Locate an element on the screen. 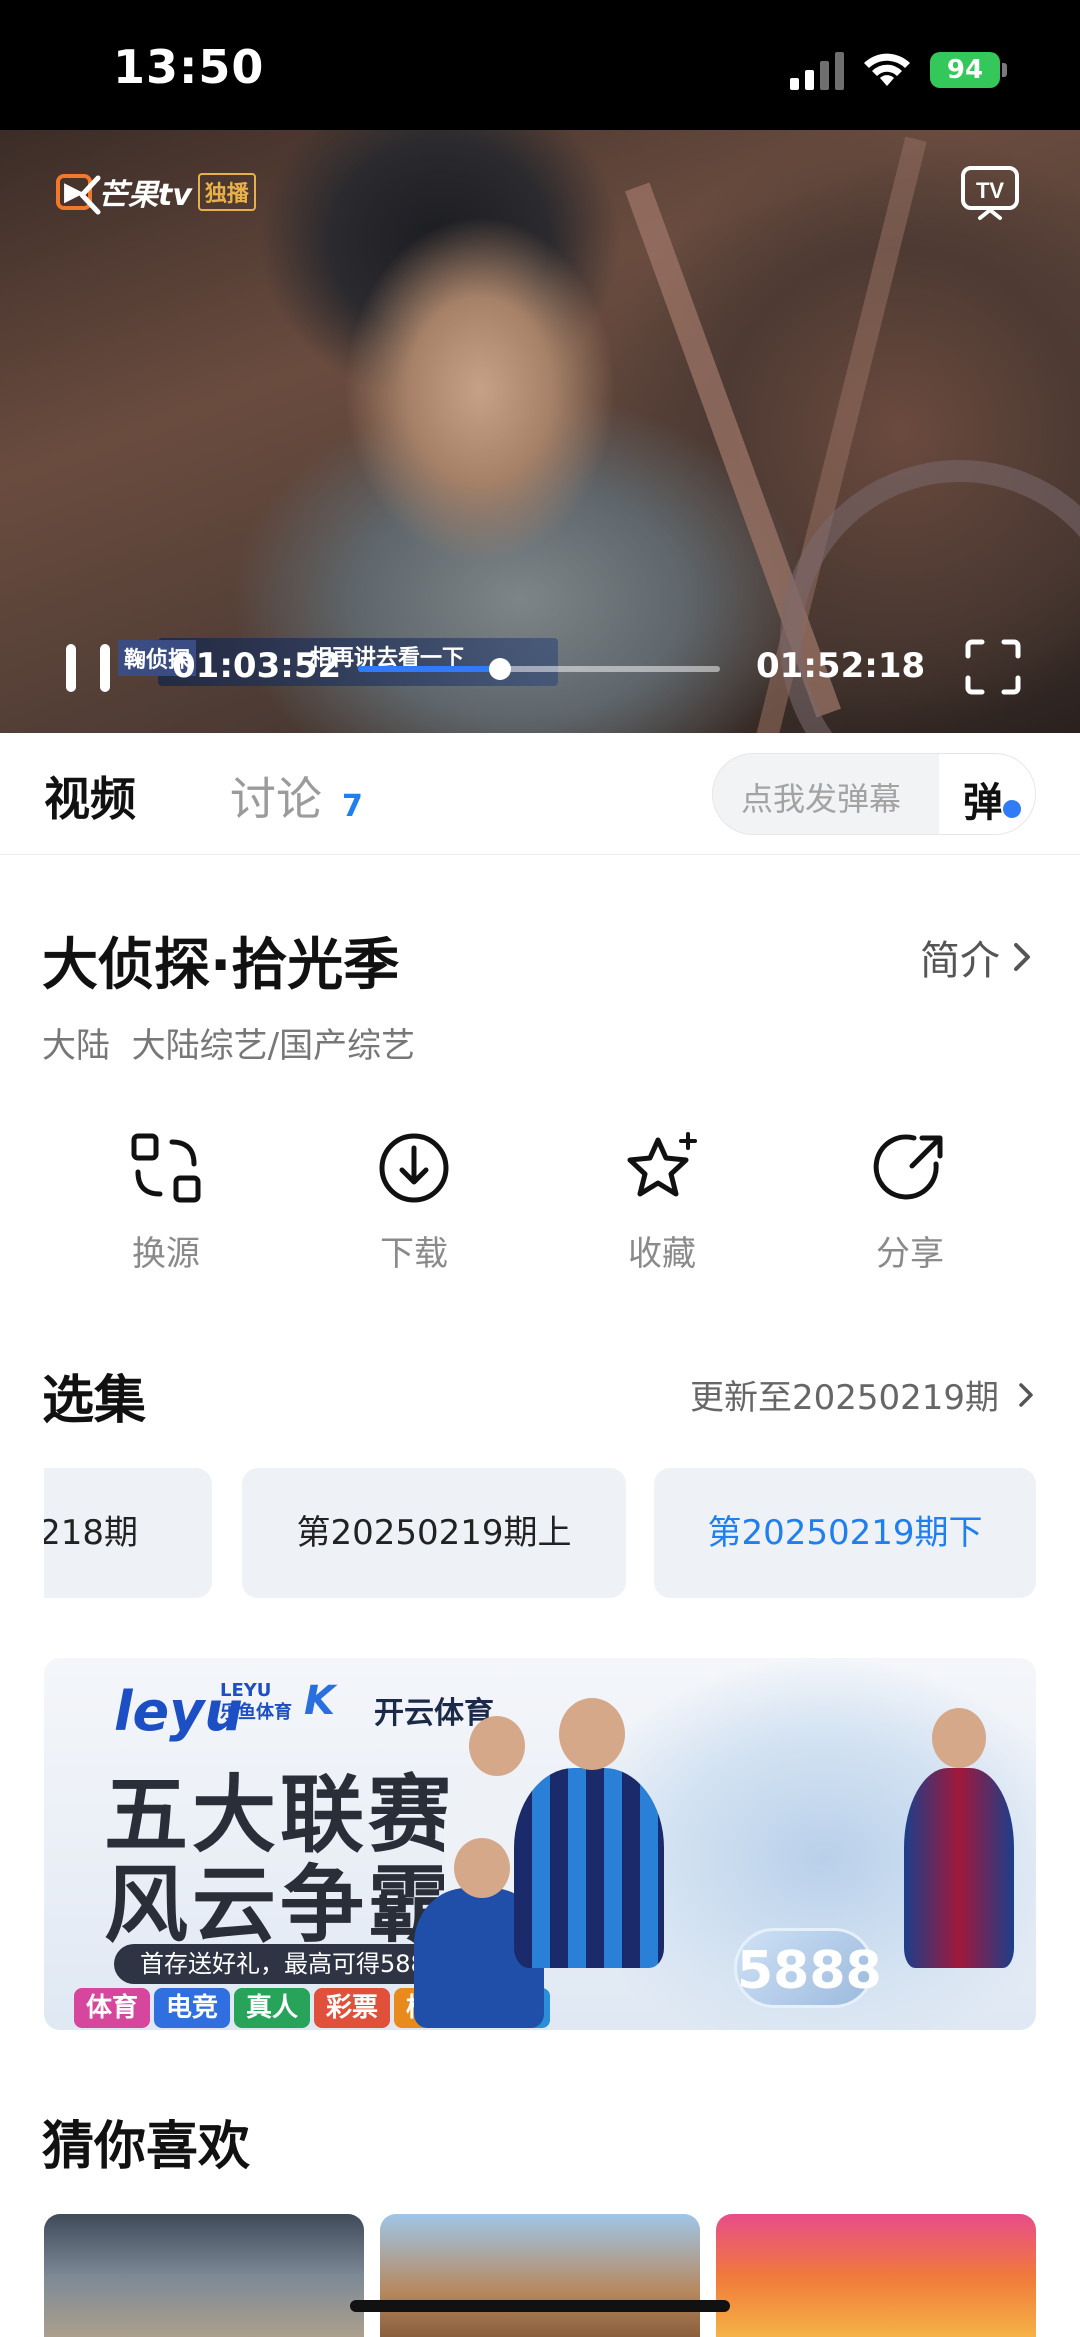 This screenshot has height=2337, width=1080. switch-source-icon is located at coordinates (166, 1168).